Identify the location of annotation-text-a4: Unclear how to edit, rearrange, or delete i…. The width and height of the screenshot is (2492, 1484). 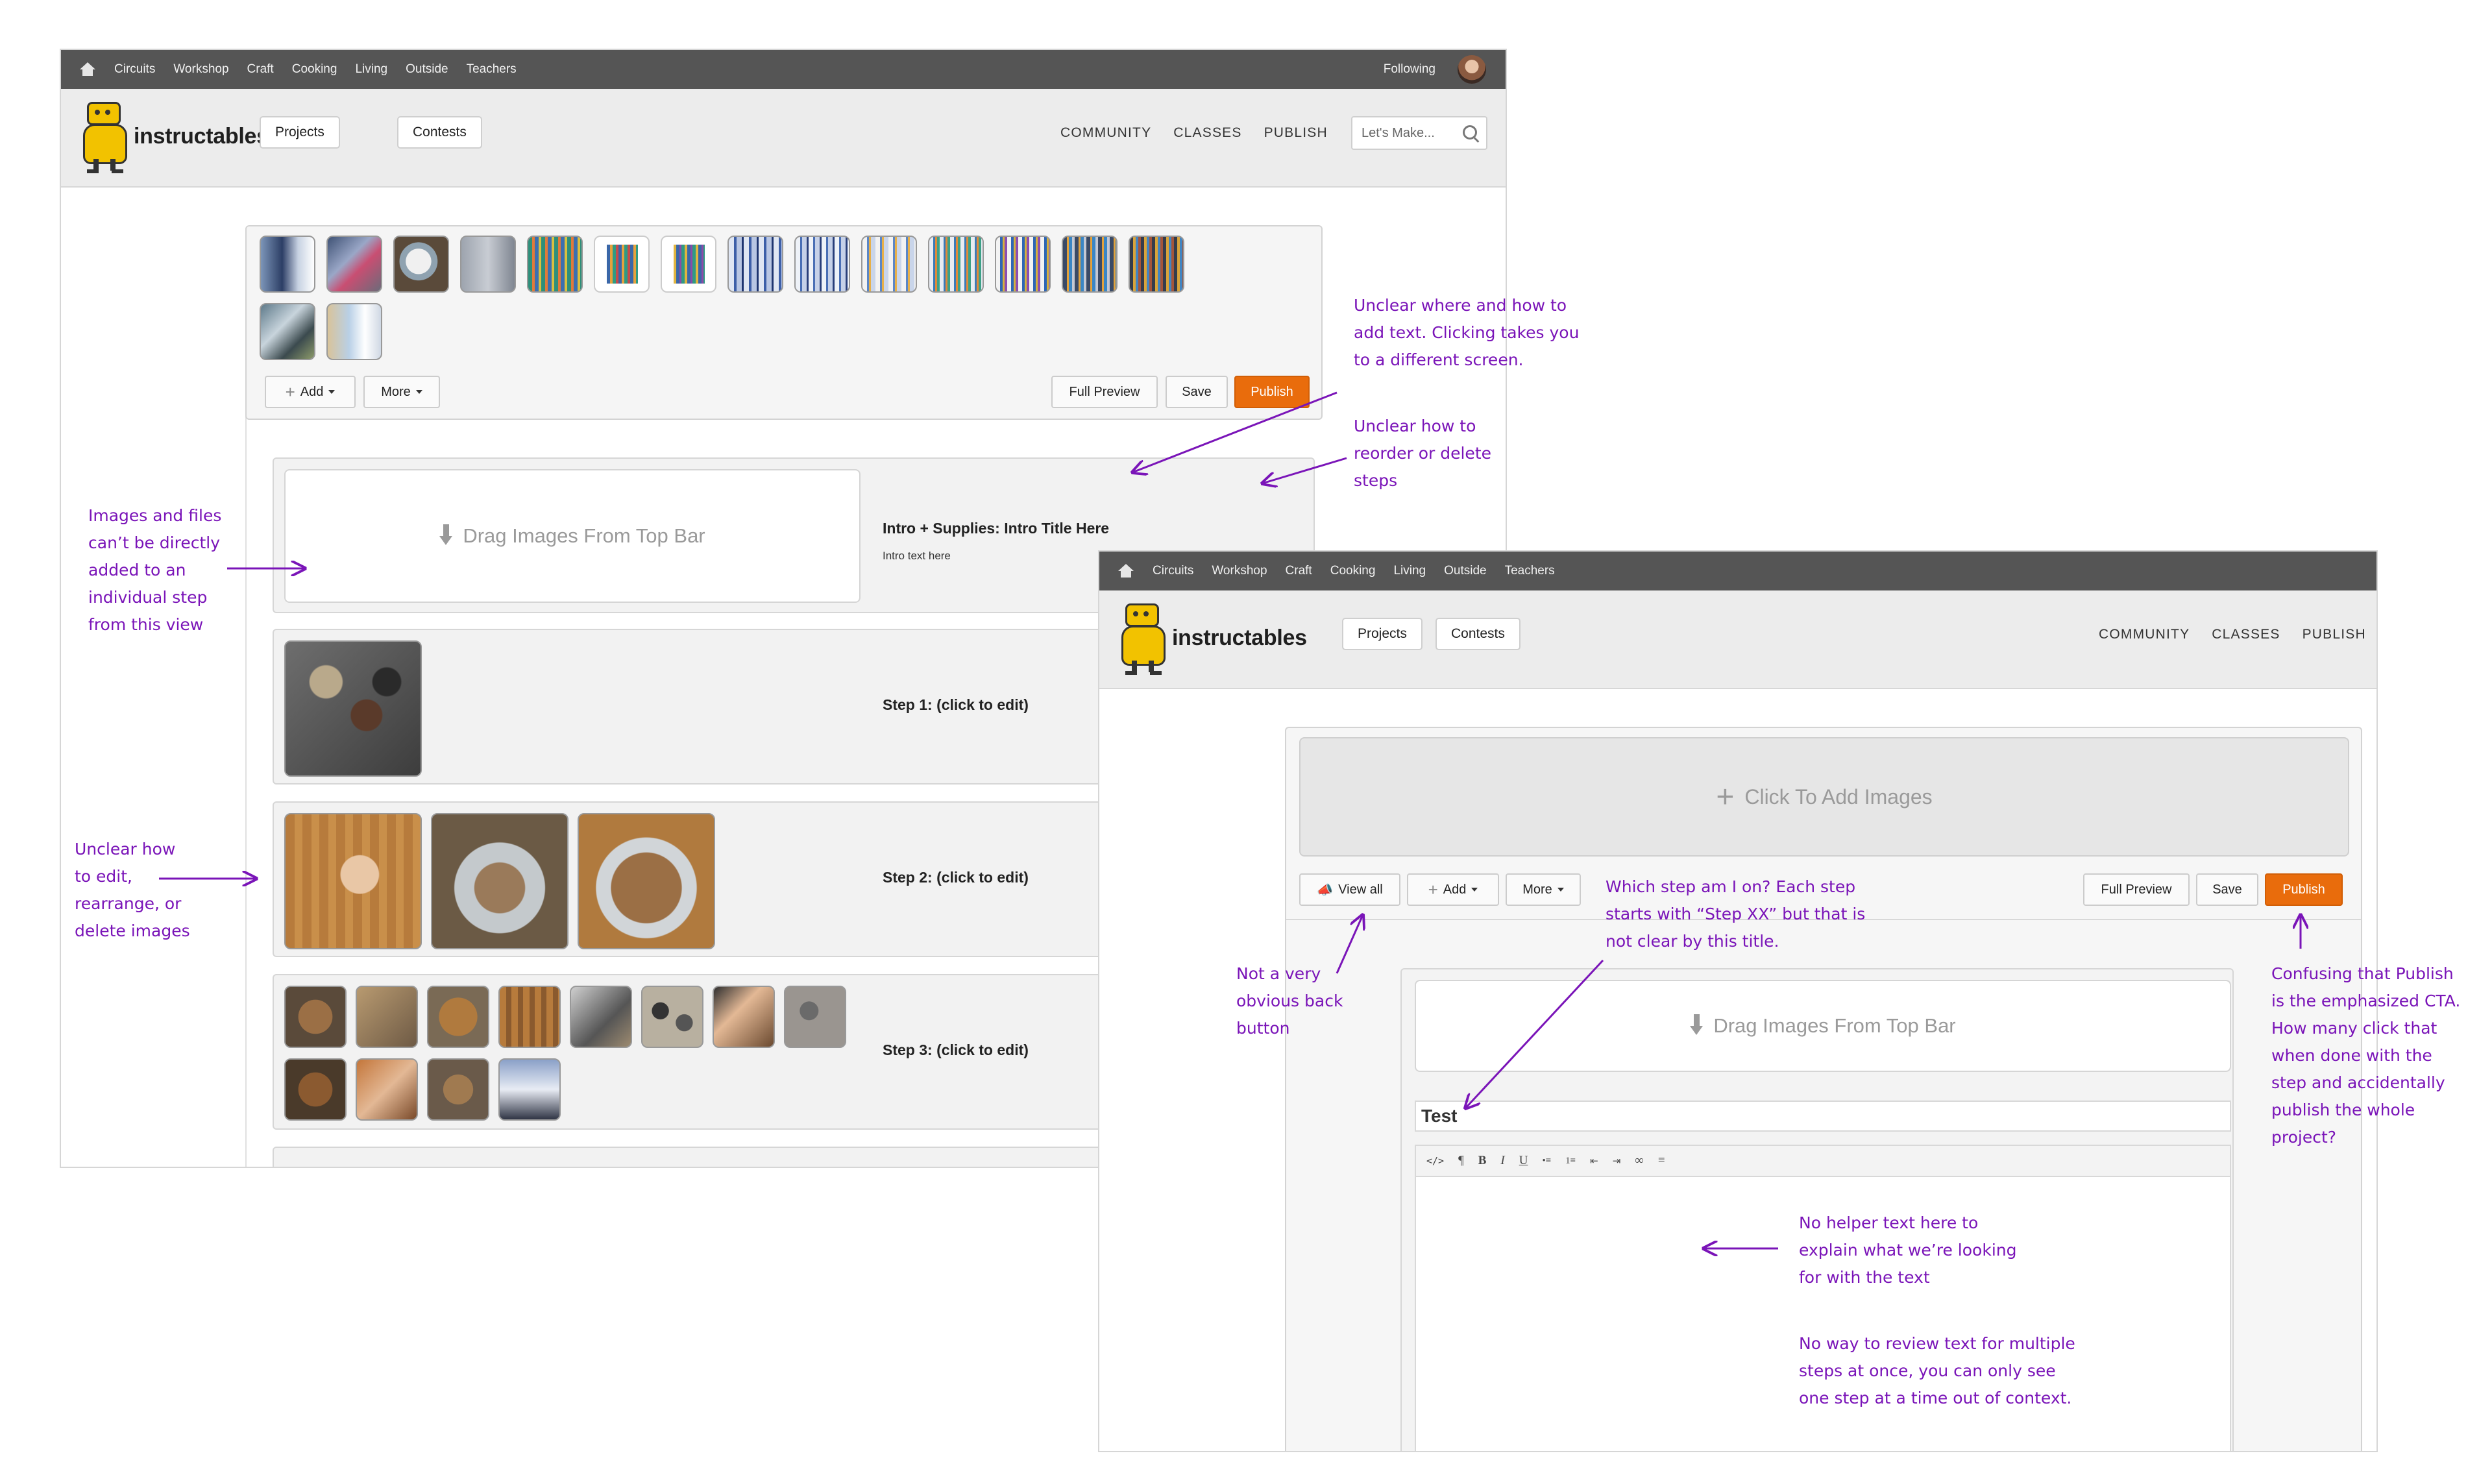
(132, 890).